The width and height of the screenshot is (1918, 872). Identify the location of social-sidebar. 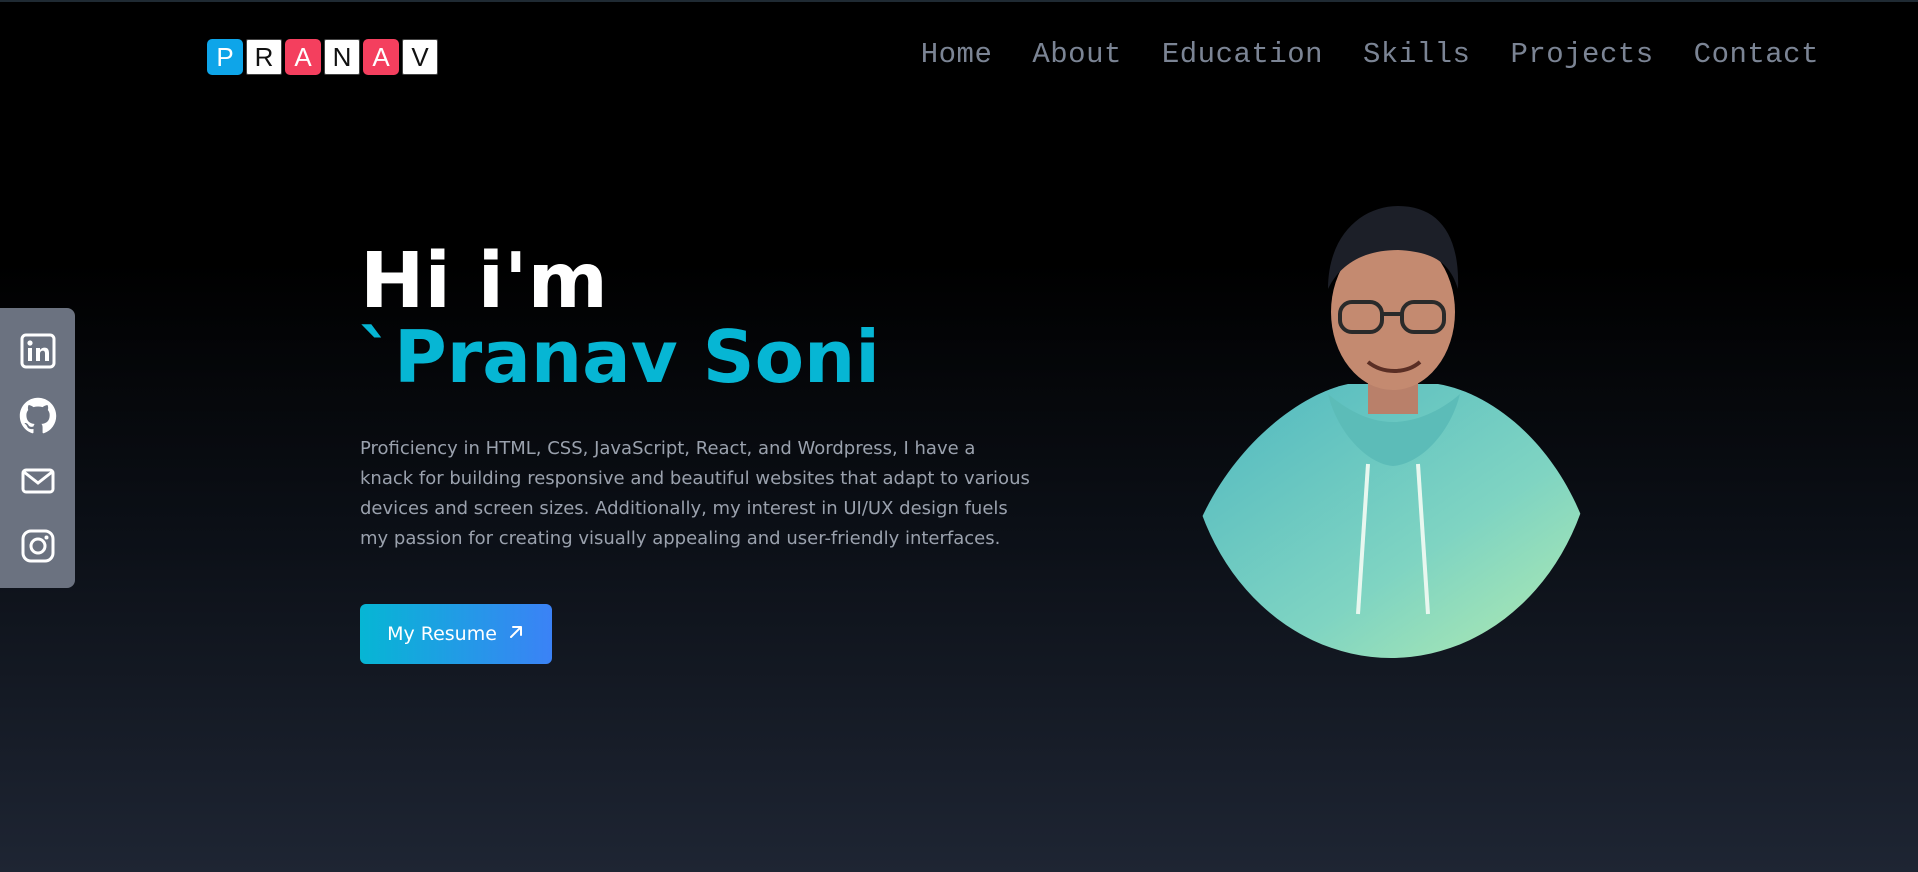
(37, 448).